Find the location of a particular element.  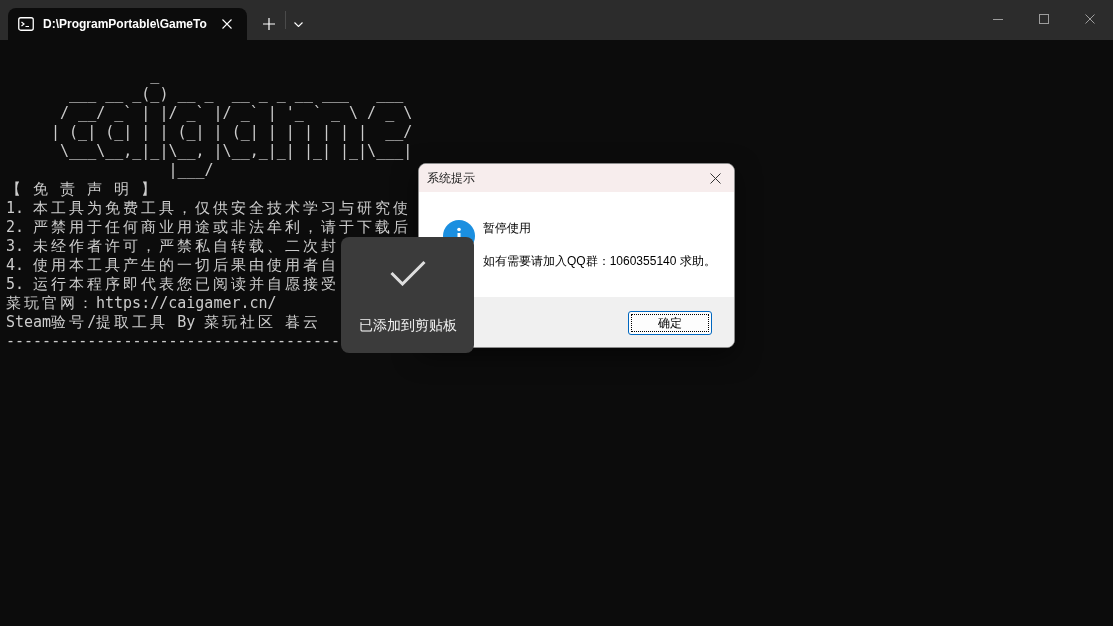

terminal-icon is located at coordinates (26, 24).